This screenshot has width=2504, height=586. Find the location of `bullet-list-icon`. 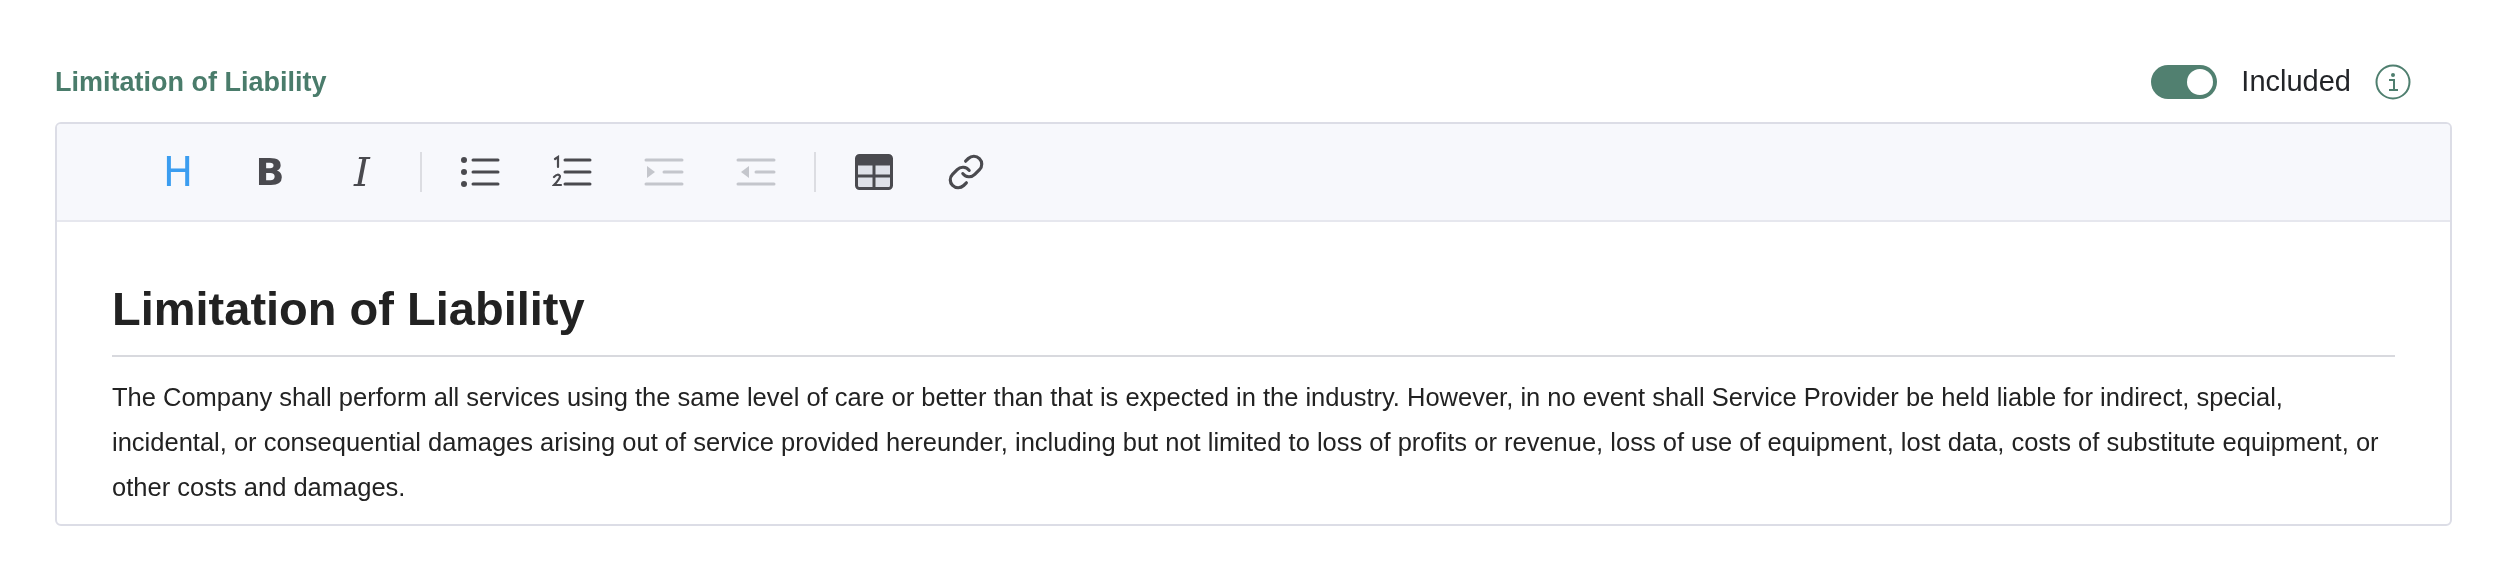

bullet-list-icon is located at coordinates (480, 172).